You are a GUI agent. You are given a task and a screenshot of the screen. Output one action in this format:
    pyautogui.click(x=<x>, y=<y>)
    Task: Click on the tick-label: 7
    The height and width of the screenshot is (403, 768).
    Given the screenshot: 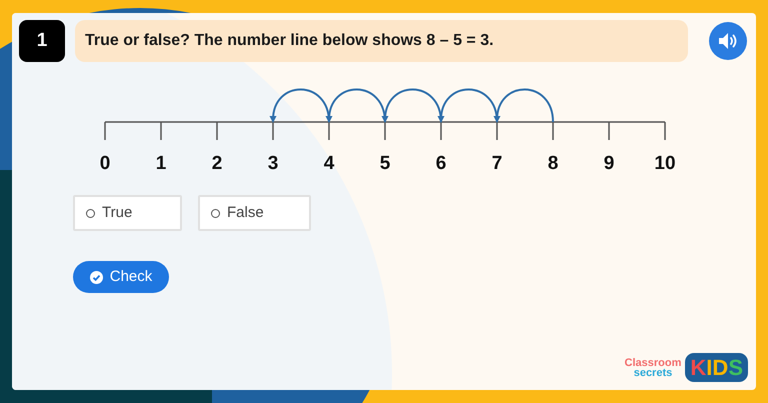 What is the action you would take?
    pyautogui.click(x=497, y=163)
    